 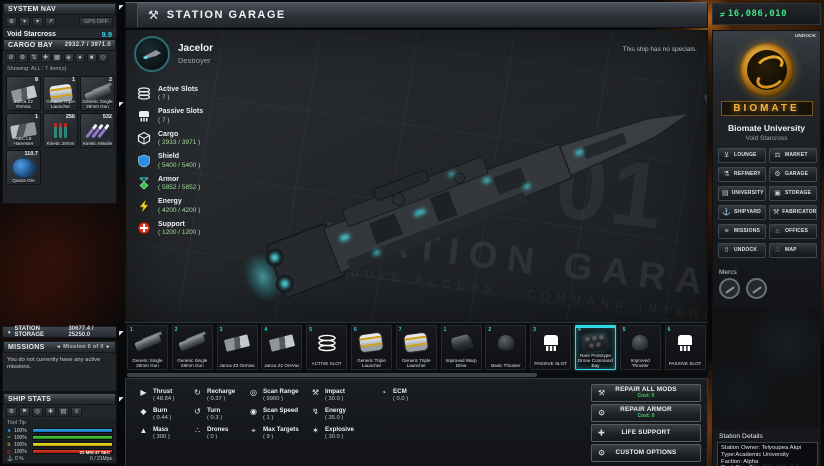 I want to click on passive-slot-6-empty: 6 PASSIVE SLOT, so click(x=685, y=347).